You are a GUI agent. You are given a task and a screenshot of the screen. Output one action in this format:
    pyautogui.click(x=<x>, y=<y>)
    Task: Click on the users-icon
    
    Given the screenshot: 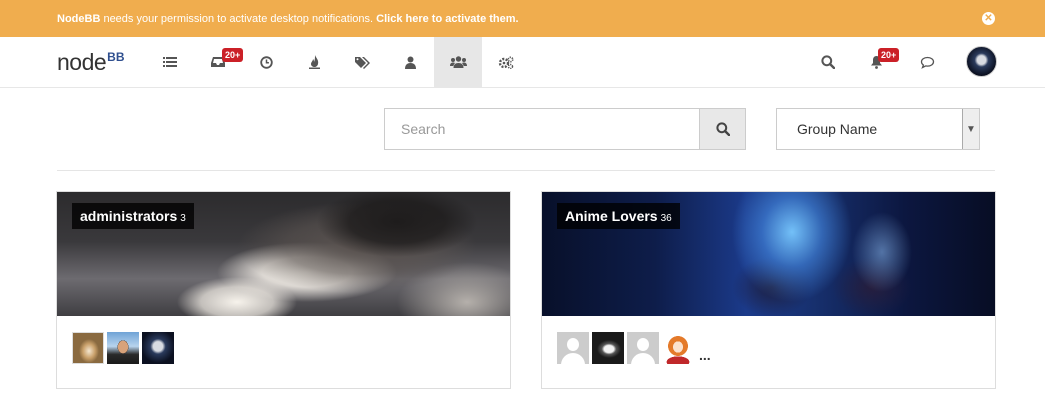 What is the action you would take?
    pyautogui.click(x=458, y=62)
    